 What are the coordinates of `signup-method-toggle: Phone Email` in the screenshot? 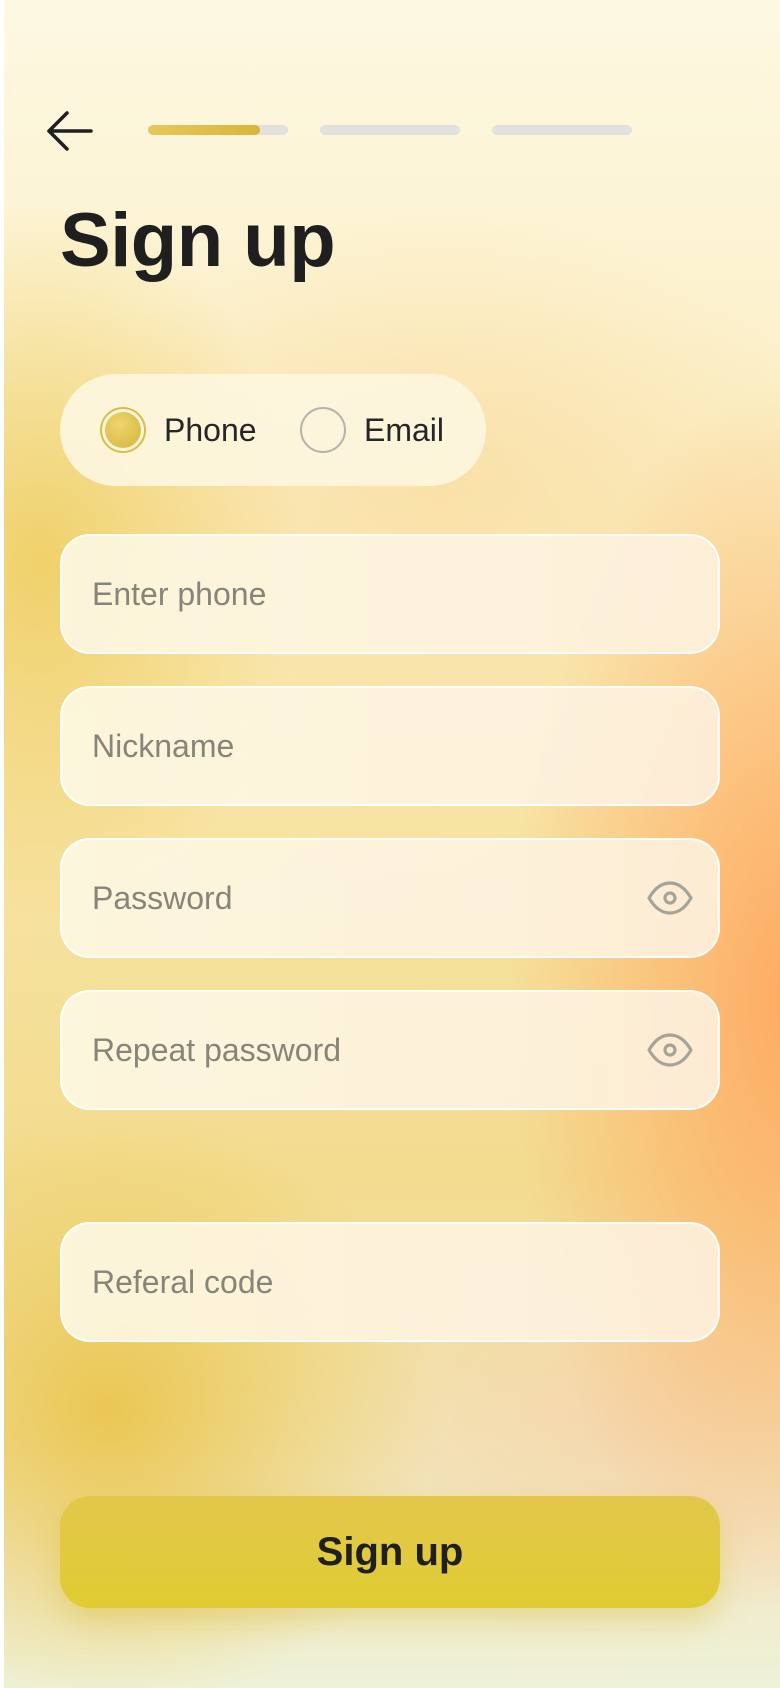 It's located at (273, 430).